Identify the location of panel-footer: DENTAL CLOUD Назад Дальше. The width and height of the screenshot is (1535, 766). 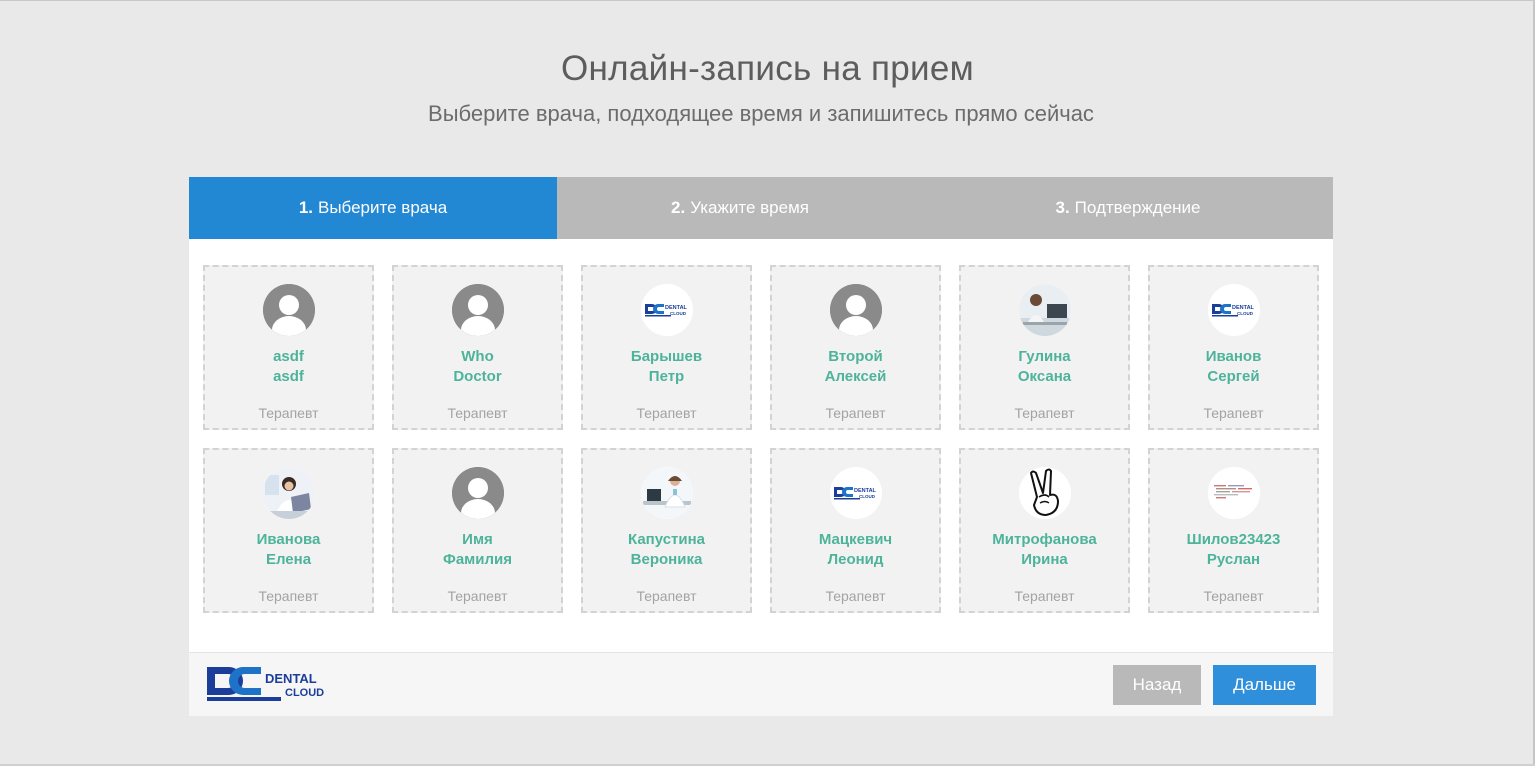
(761, 684).